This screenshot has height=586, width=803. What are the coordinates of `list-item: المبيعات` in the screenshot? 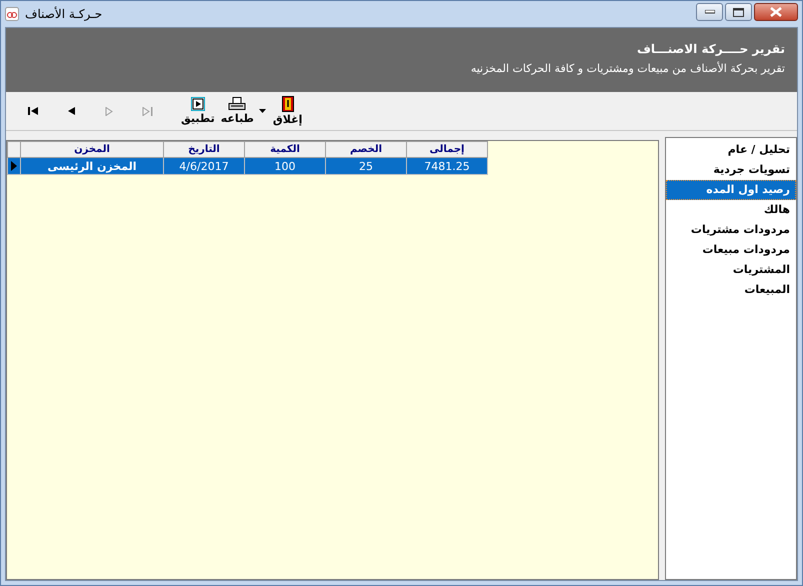 It's located at (731, 290).